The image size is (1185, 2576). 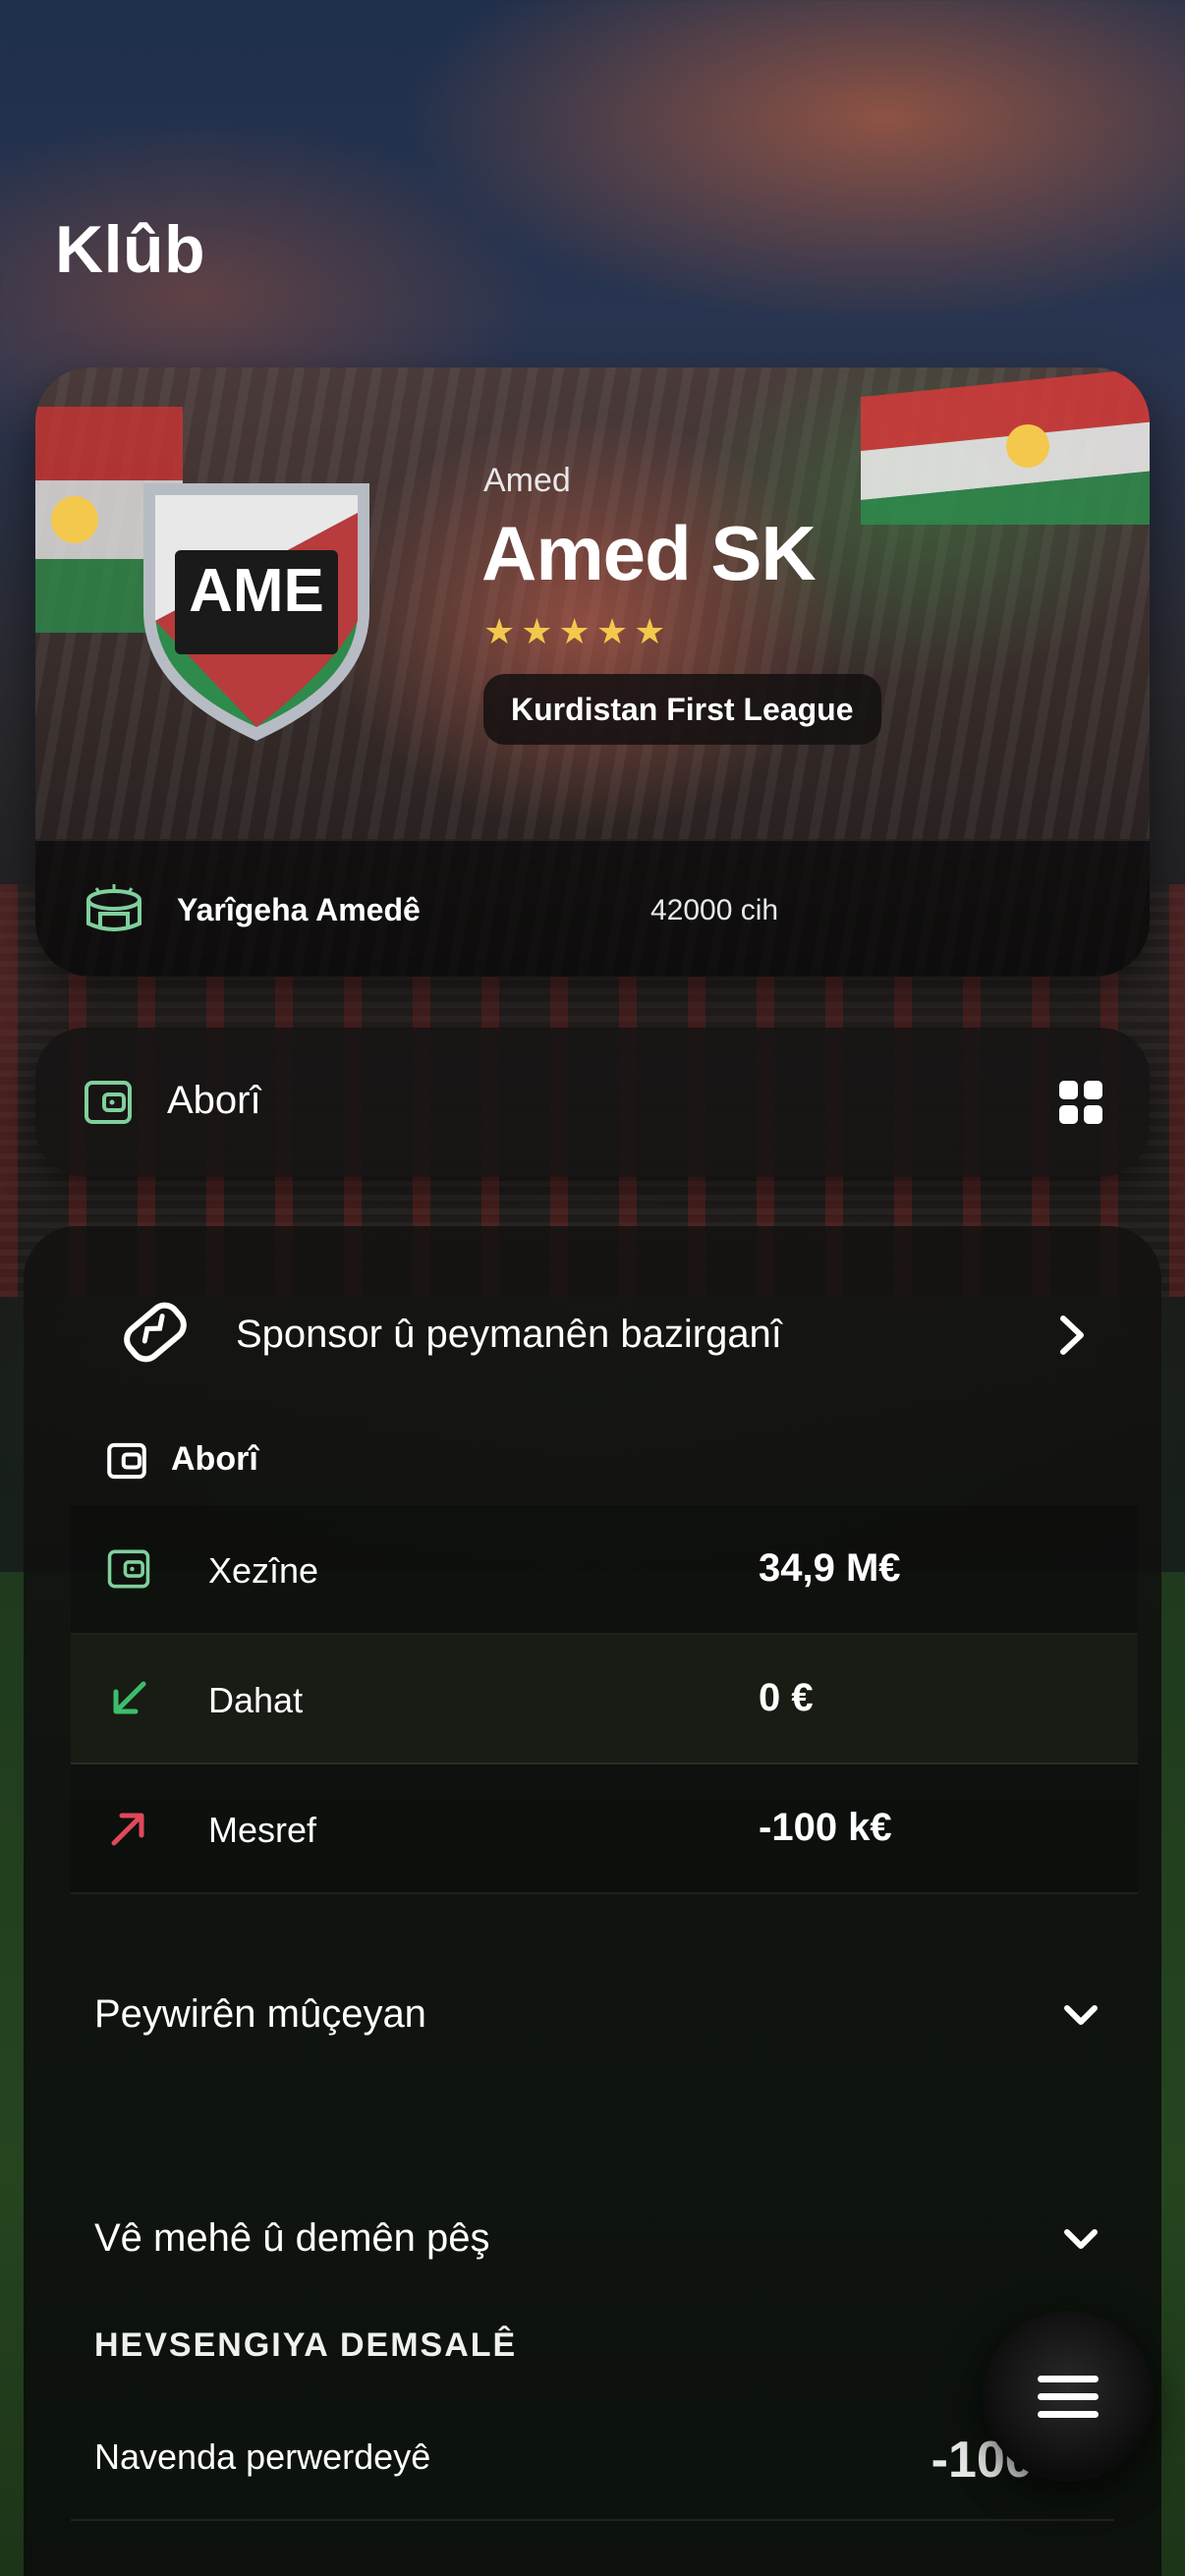 I want to click on finance-row-label: Mesref, so click(x=262, y=1830).